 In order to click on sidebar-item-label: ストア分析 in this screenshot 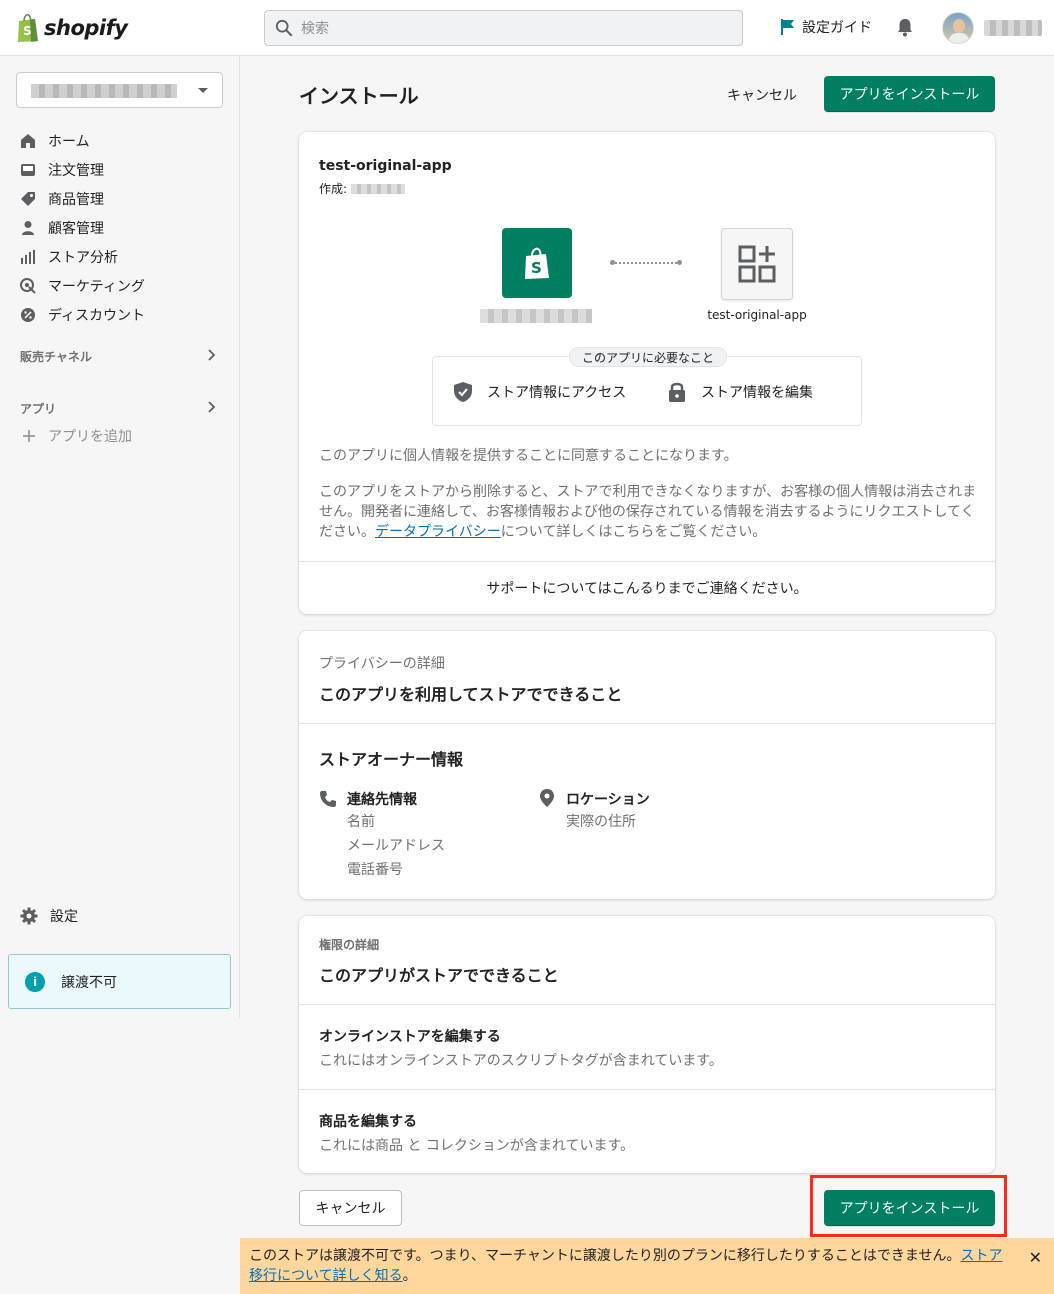, I will do `click(83, 257)`.